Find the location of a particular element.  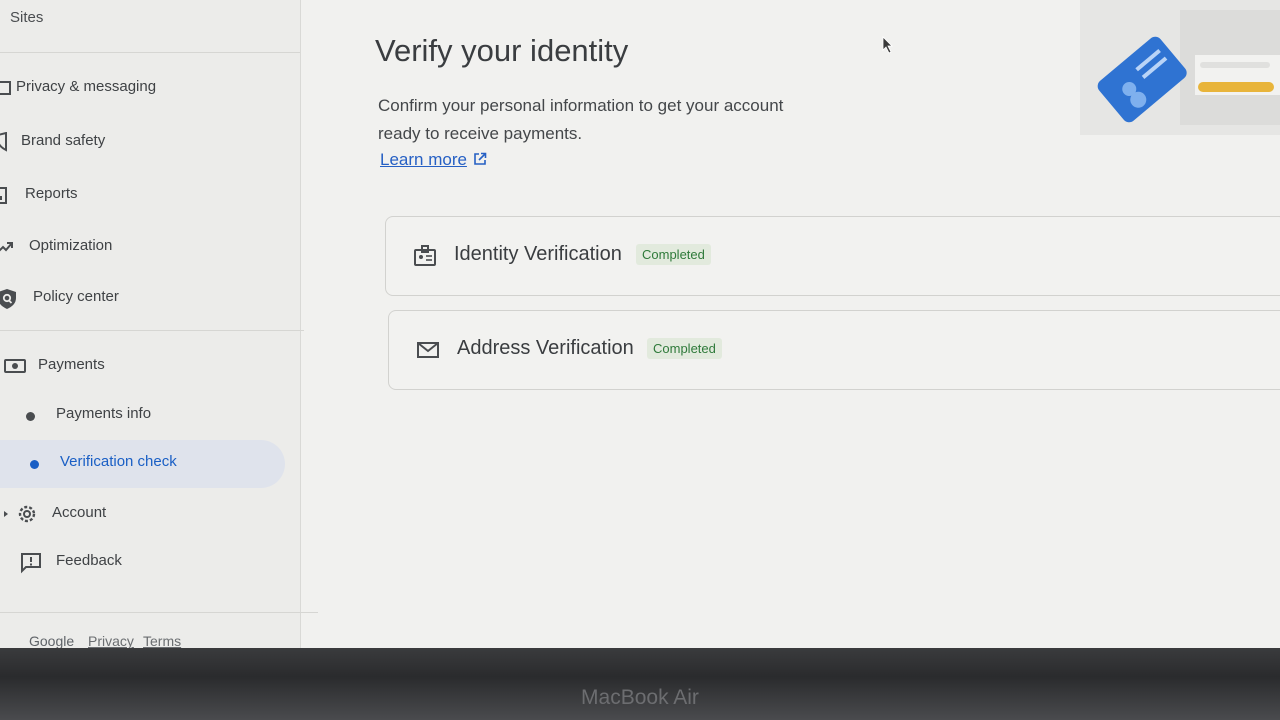

learn-more-label: Learn more is located at coordinates (423, 159).